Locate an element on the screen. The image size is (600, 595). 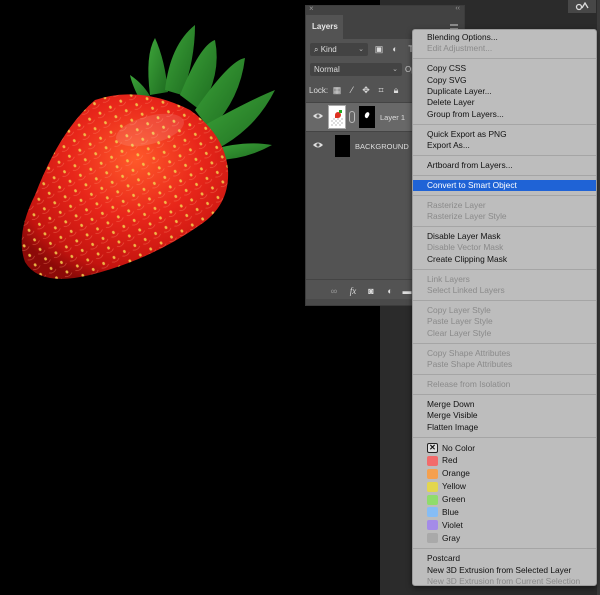
color-label: No Color is located at coordinates (459, 447).